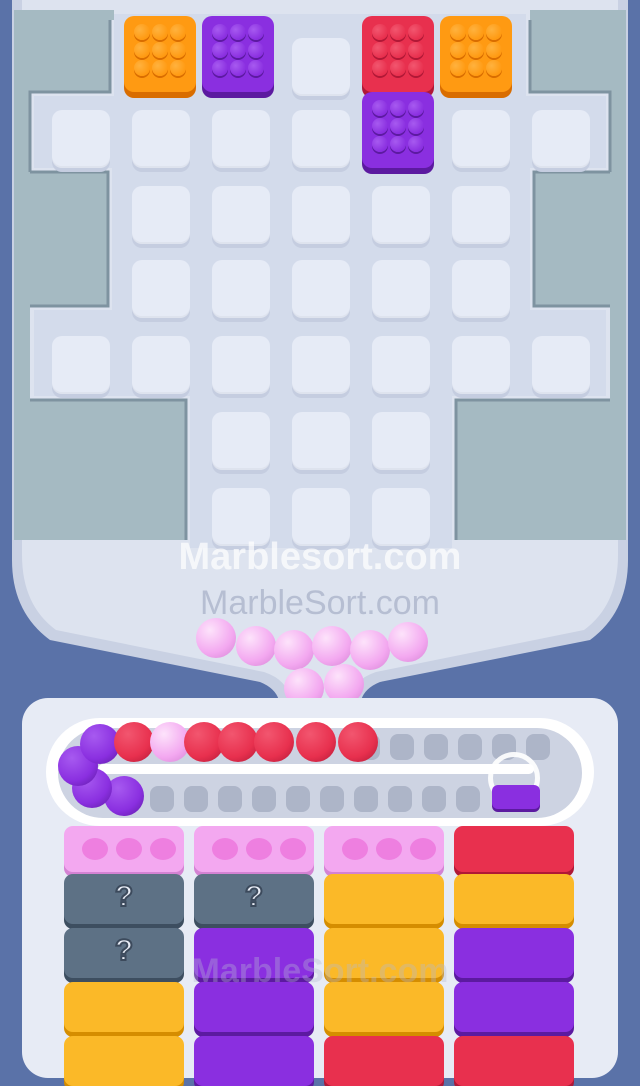 The image size is (640, 1086). What do you see at coordinates (316, 769) in the screenshot?
I see `conveyor-divider` at bounding box center [316, 769].